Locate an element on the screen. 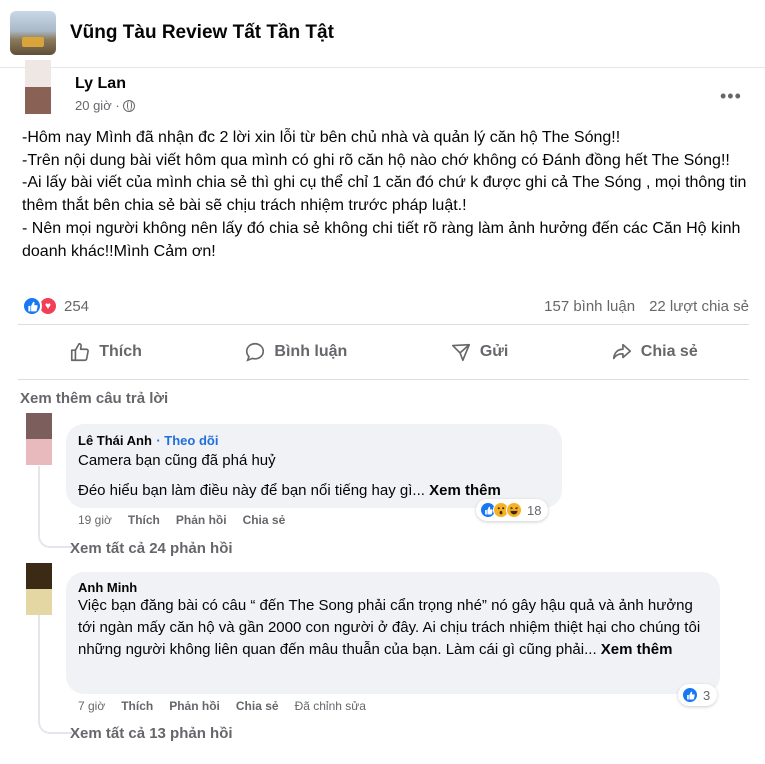 The height and width of the screenshot is (764, 765). group-header: Vũng Tàu Review Tất Tần Tật is located at coordinates (382, 34).